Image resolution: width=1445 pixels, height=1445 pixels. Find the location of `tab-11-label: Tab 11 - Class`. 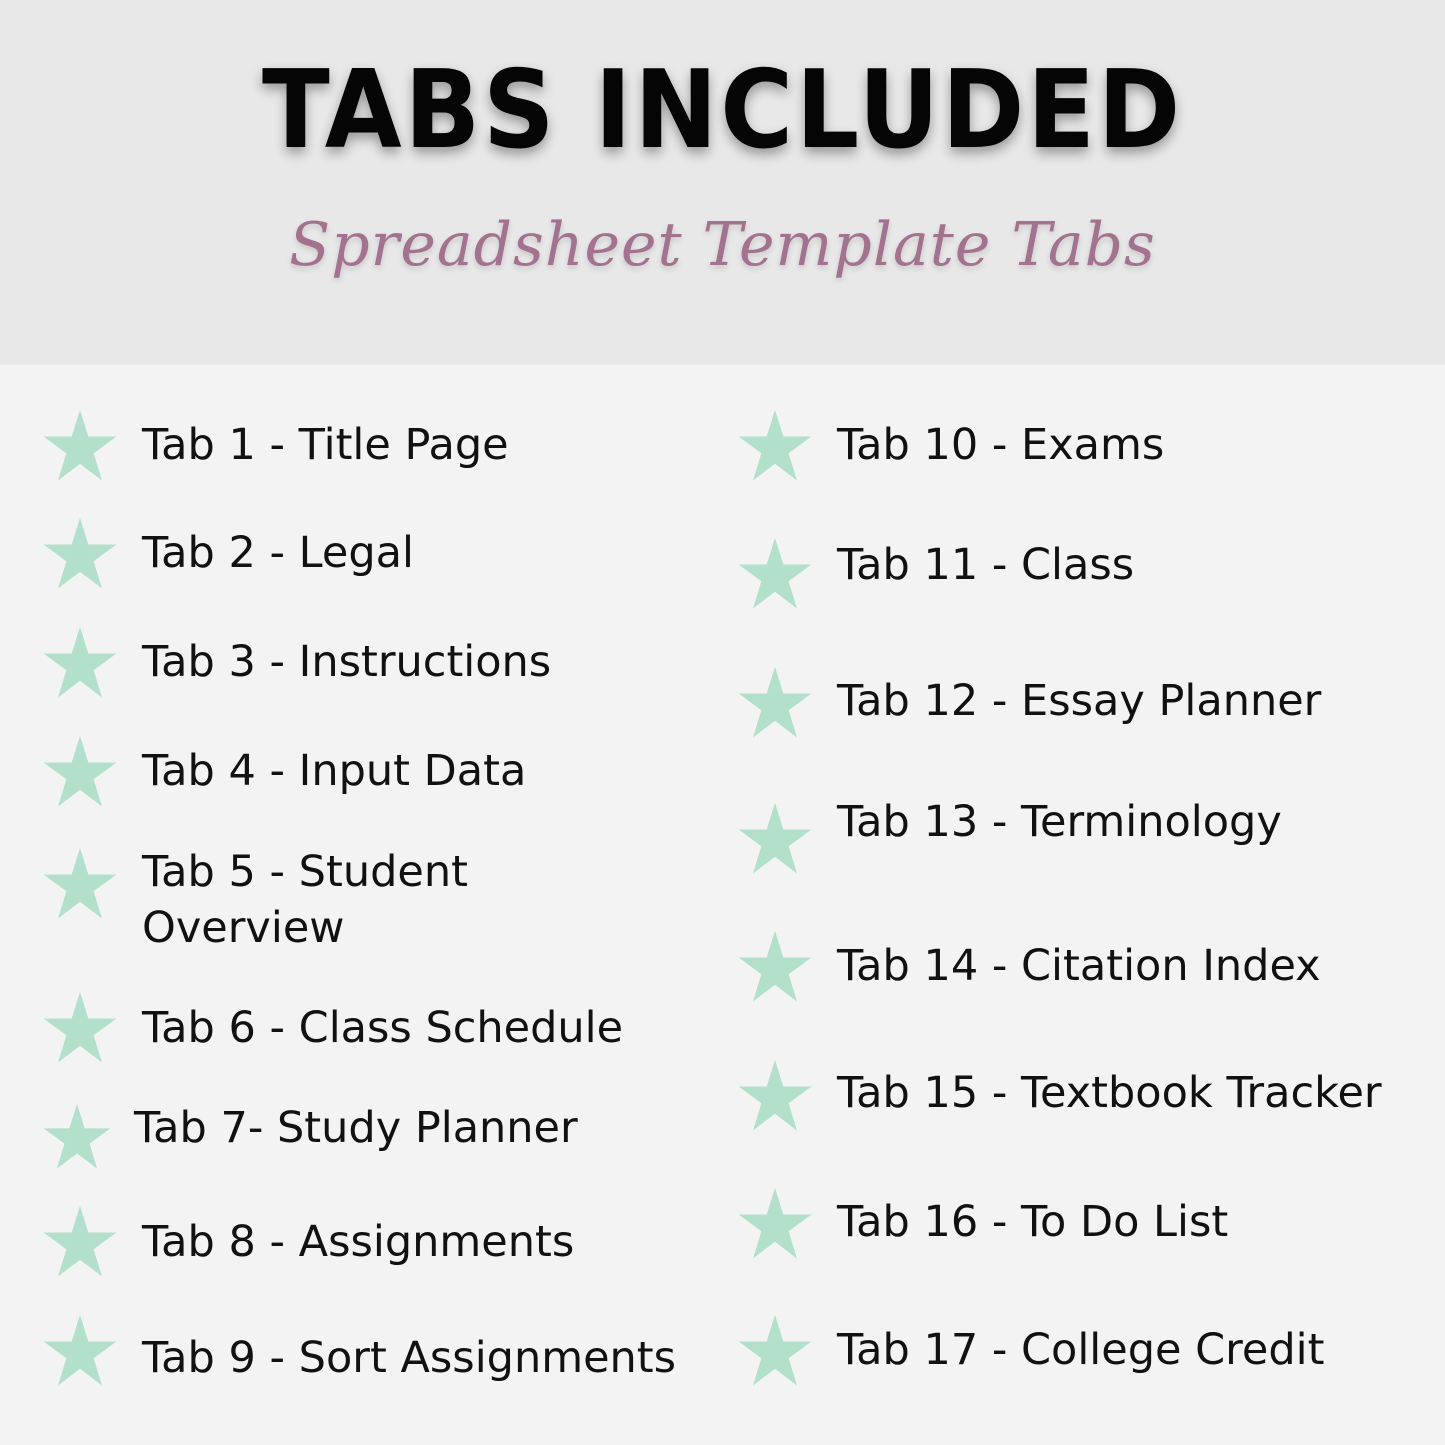

tab-11-label: Tab 11 - Class is located at coordinates (986, 565).